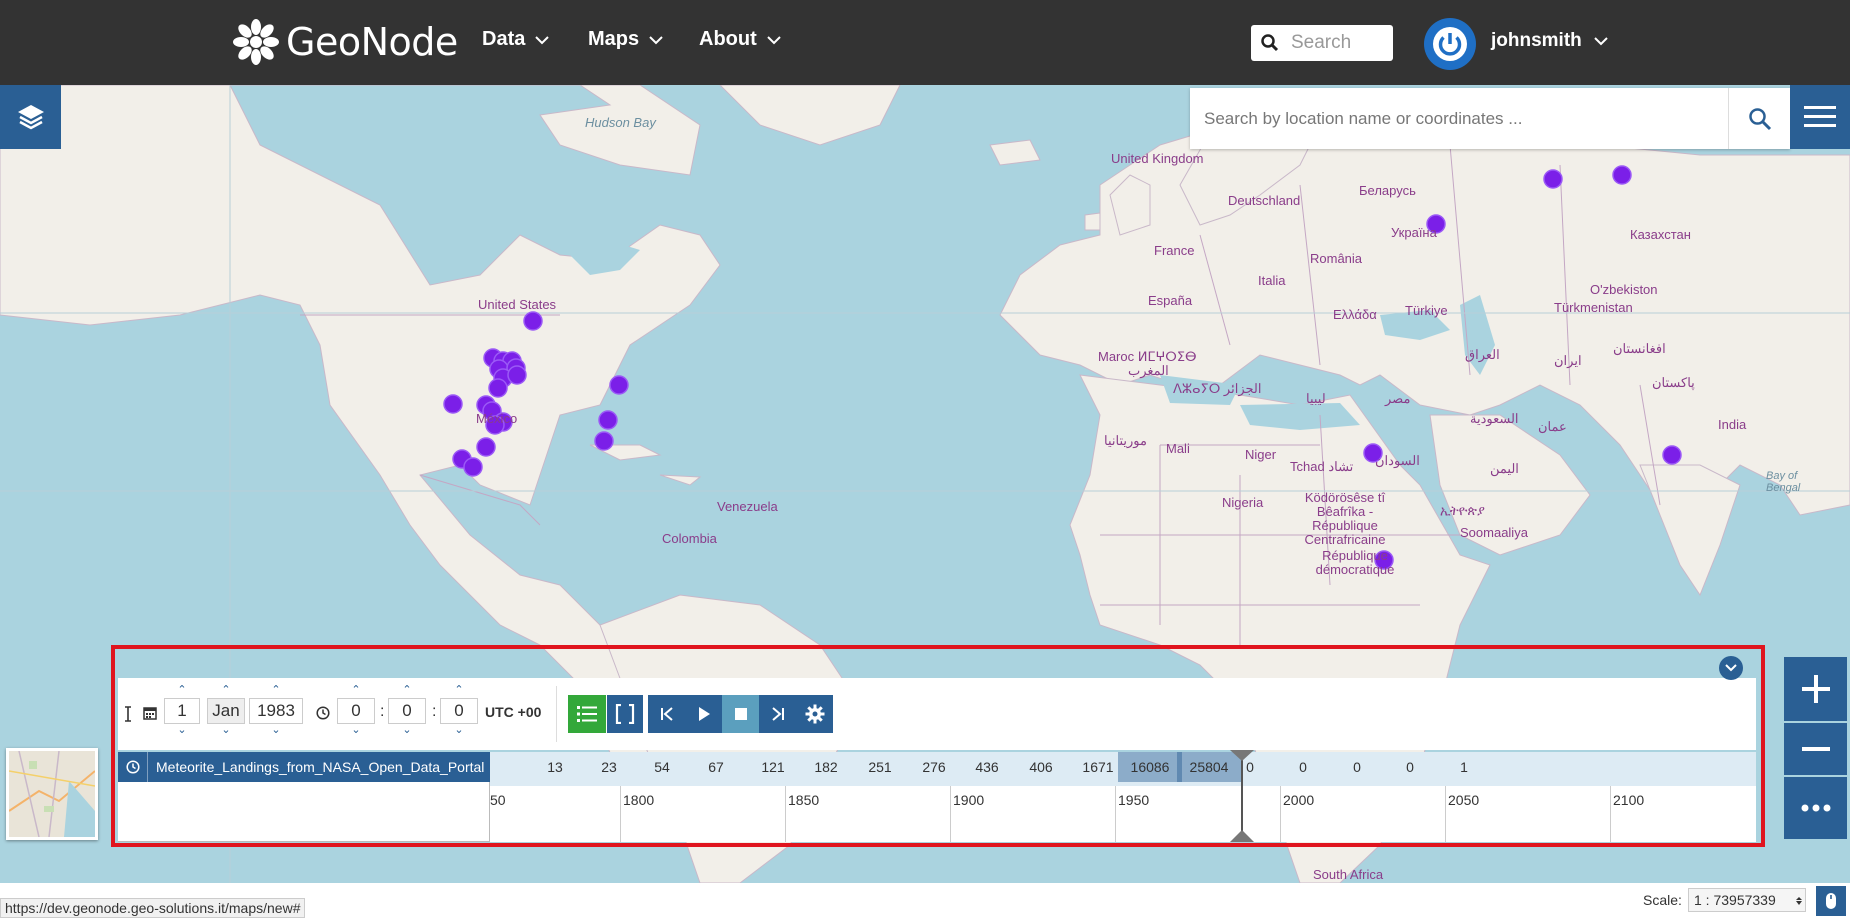 This screenshot has width=1850, height=918. I want to click on time-layer-icon-cell, so click(133, 767).